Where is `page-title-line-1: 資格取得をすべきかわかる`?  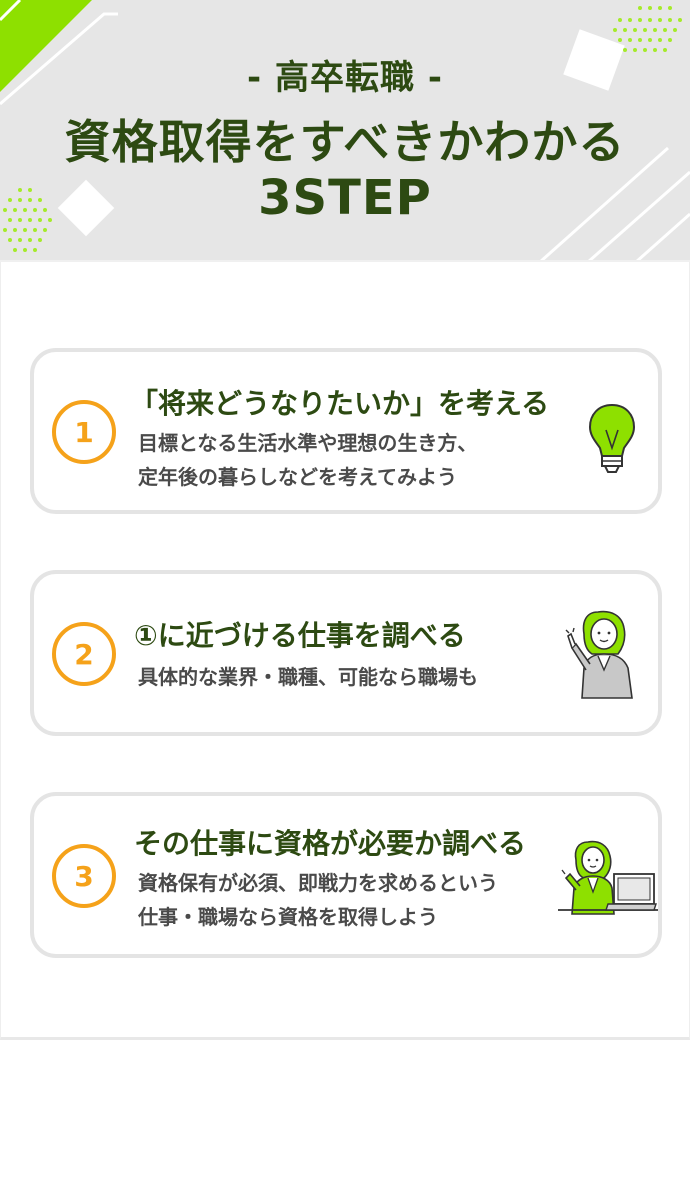 page-title-line-1: 資格取得をすべきかわかる is located at coordinates (345, 142).